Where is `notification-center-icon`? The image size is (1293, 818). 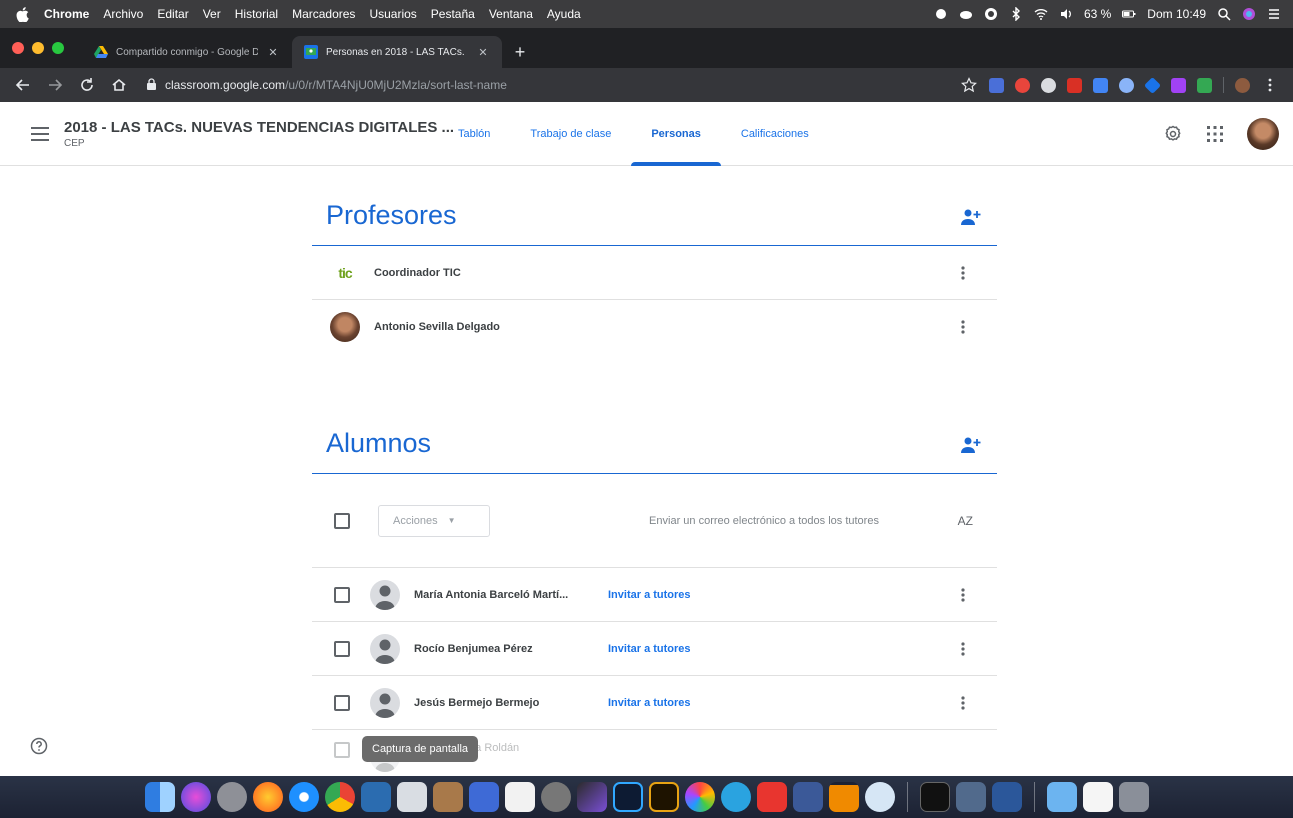
notification-center-icon is located at coordinates (1274, 14).